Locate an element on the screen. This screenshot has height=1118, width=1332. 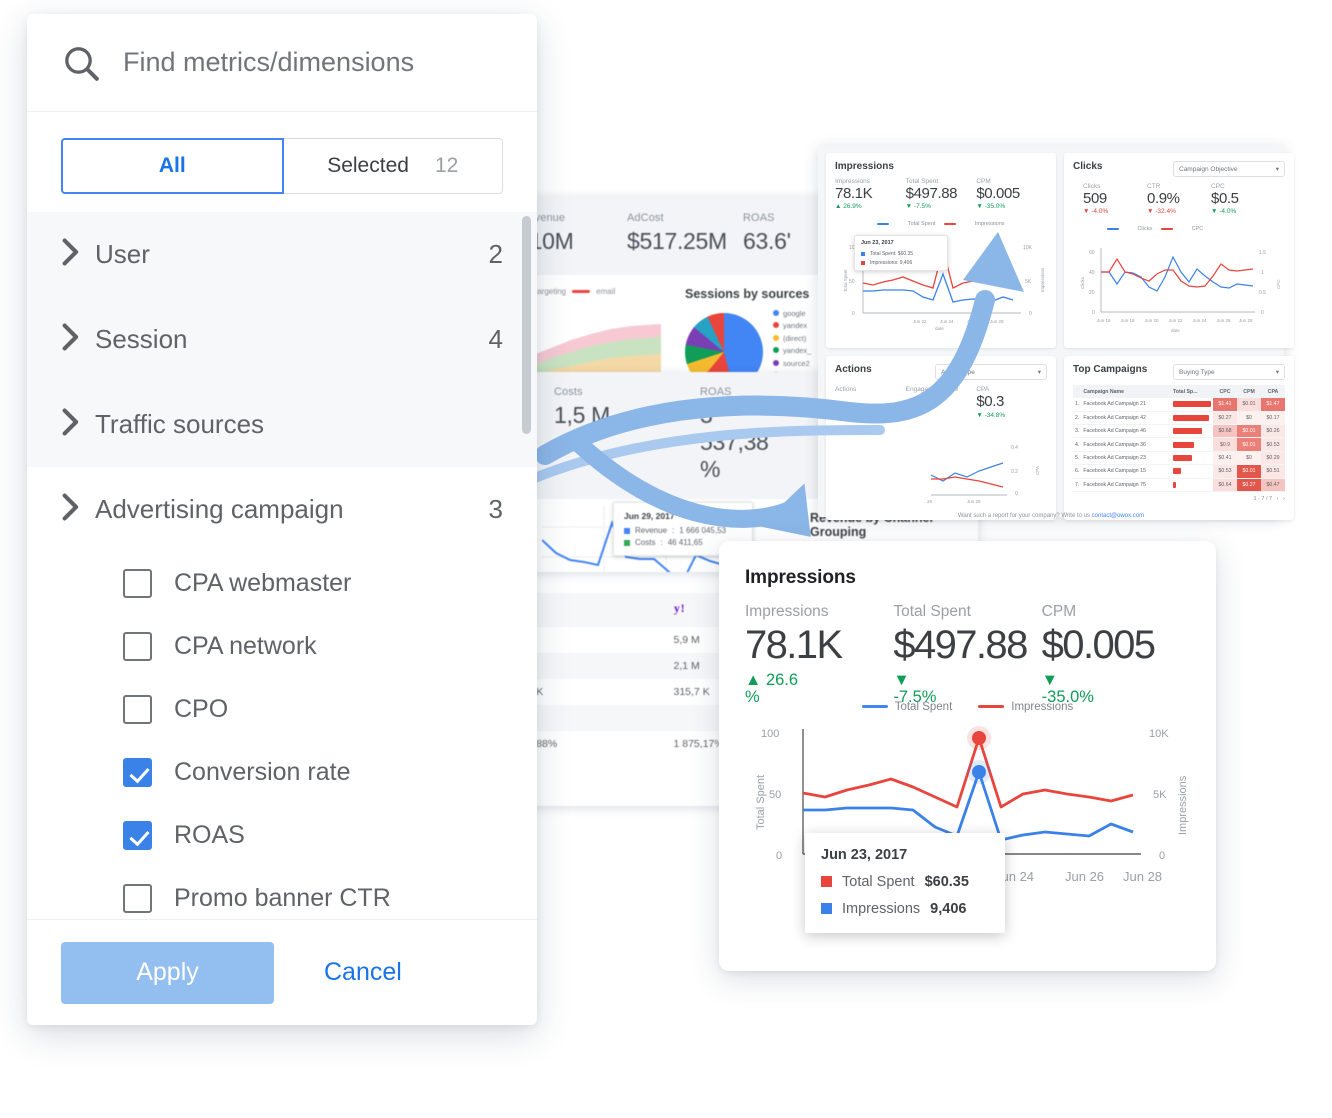
axis-tick: Jun is located at coordinates (971, 321).